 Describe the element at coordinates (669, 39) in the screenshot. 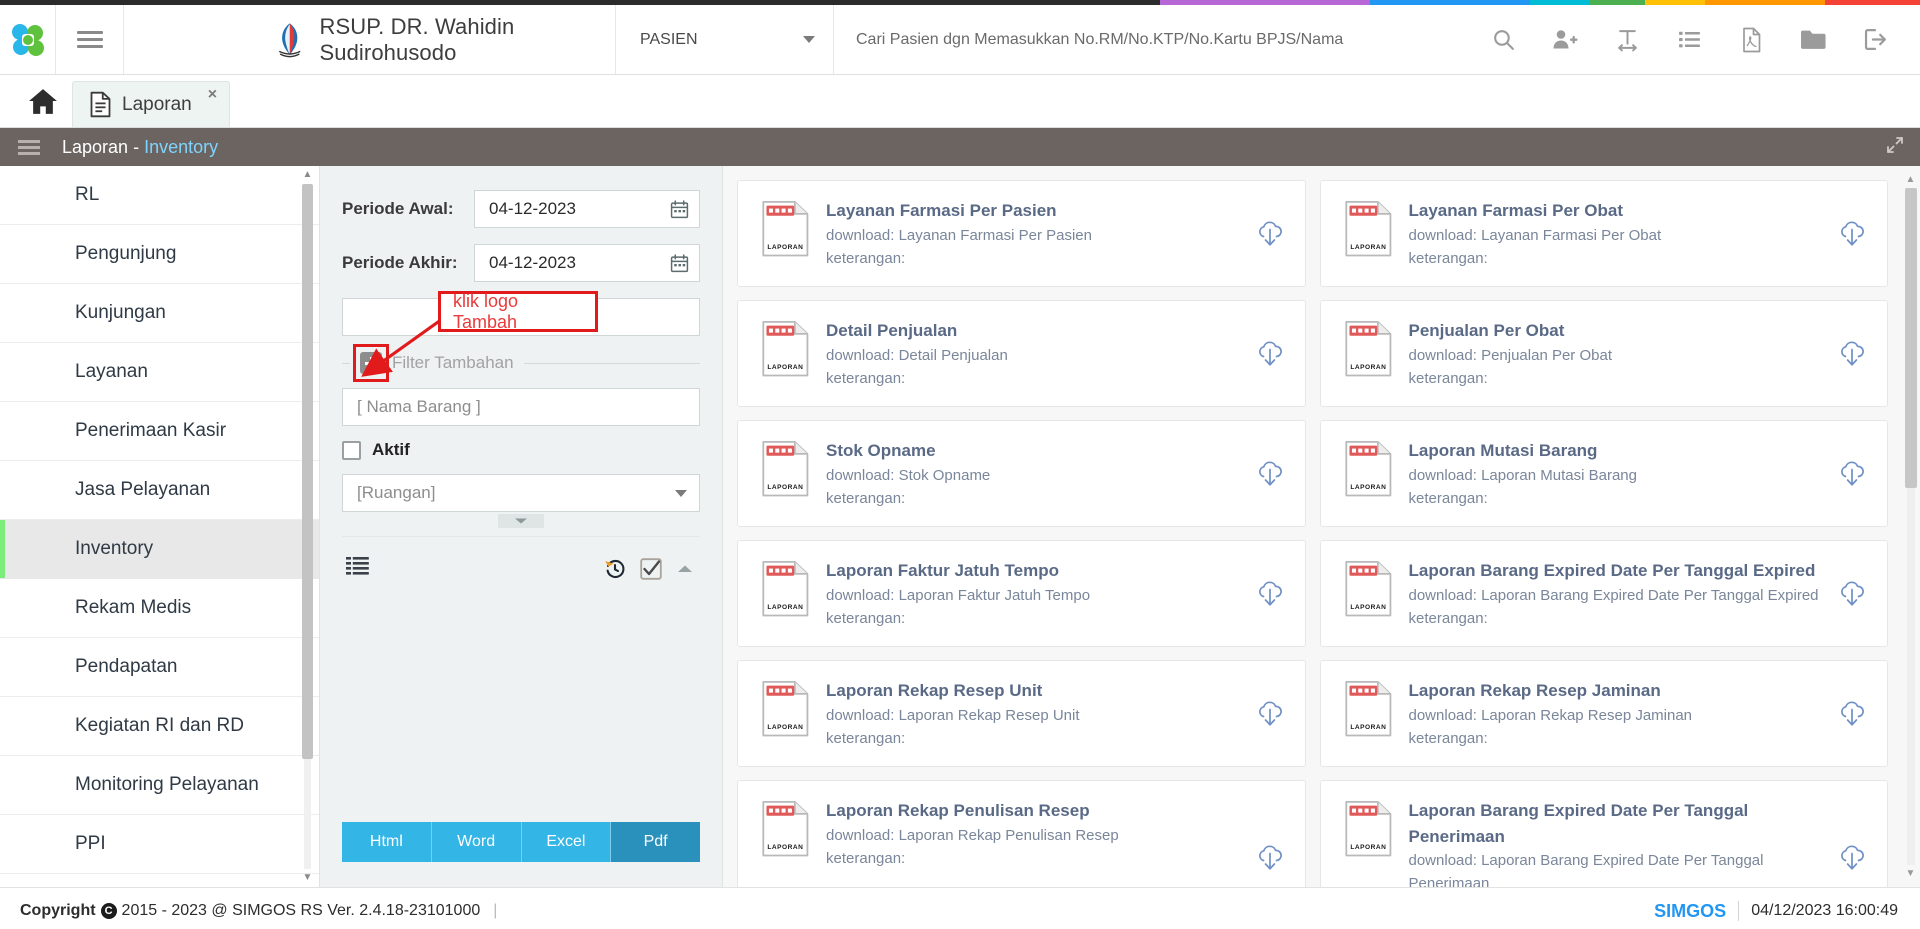

I see `search-category-value: PASIEN` at that location.